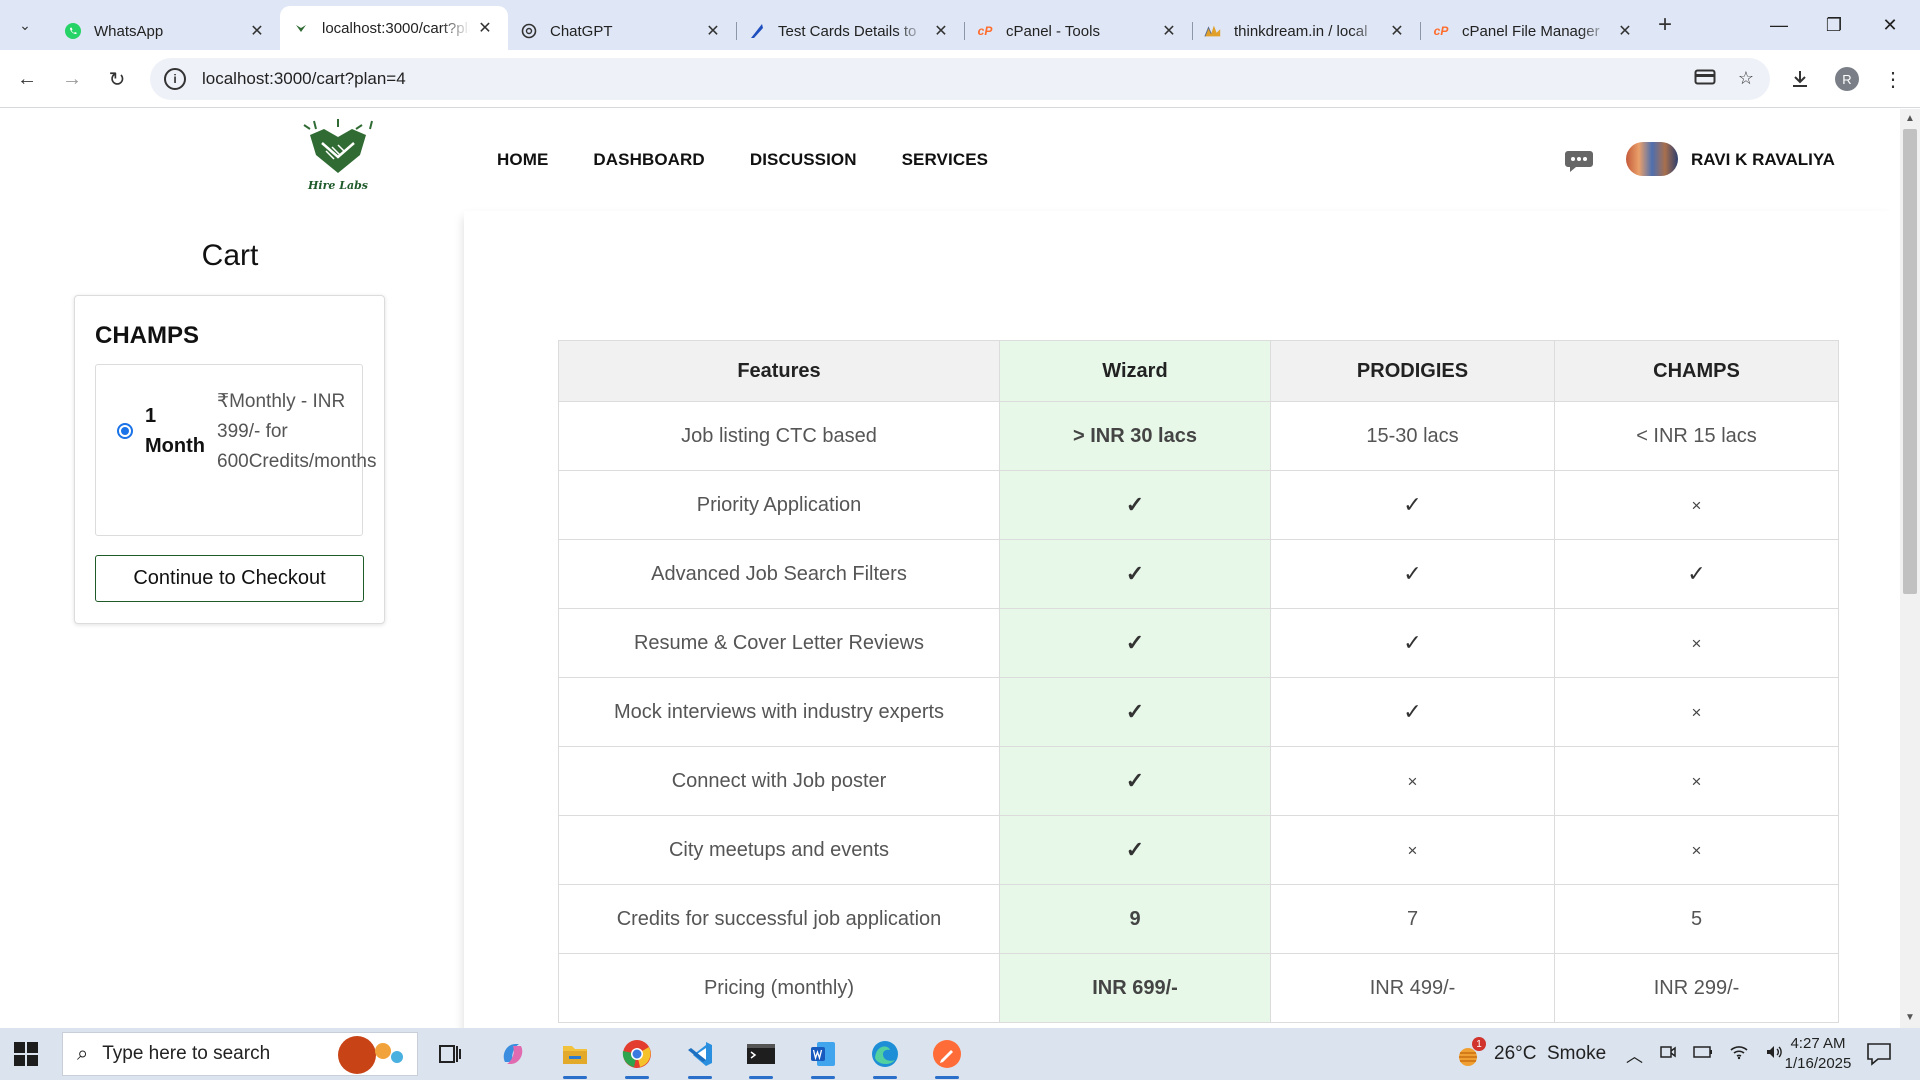 The image size is (1920, 1080). Describe the element at coordinates (1412, 435) in the screenshot. I see `cell-text: 15-30 lacs` at that location.